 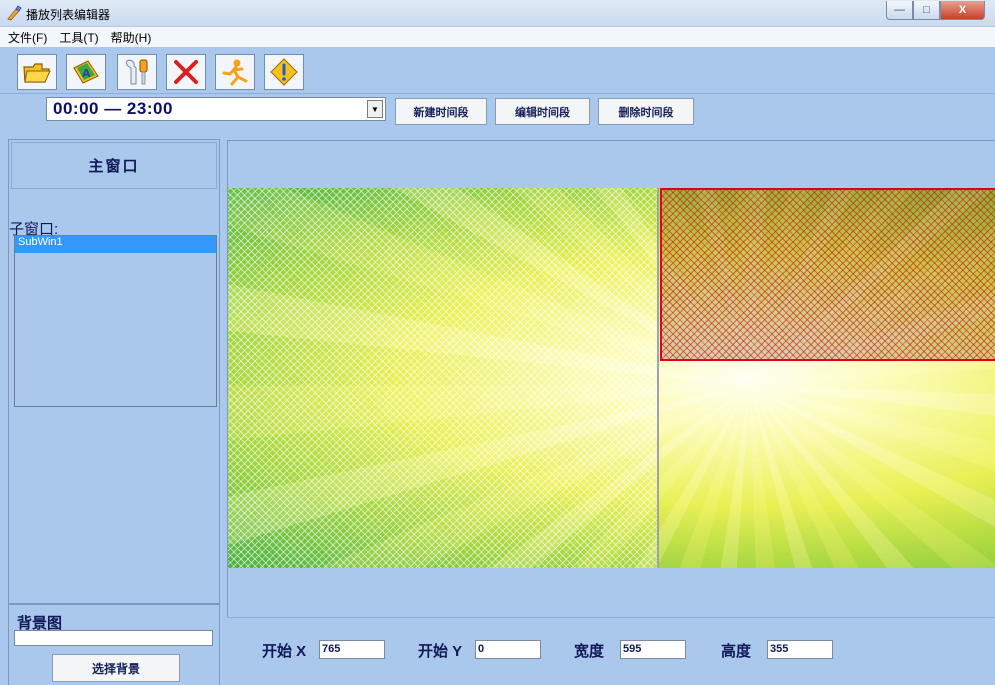 What do you see at coordinates (375, 109) in the screenshot?
I see `dropdown-arrow-icon: ▼` at bounding box center [375, 109].